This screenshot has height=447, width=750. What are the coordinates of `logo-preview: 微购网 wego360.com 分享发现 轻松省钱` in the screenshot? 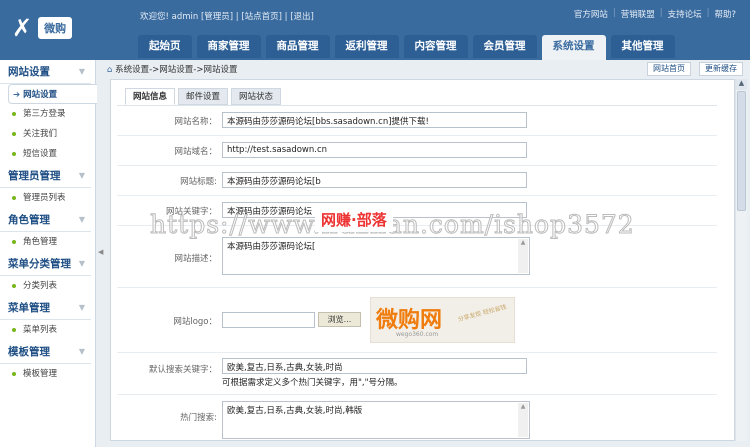 It's located at (442, 320).